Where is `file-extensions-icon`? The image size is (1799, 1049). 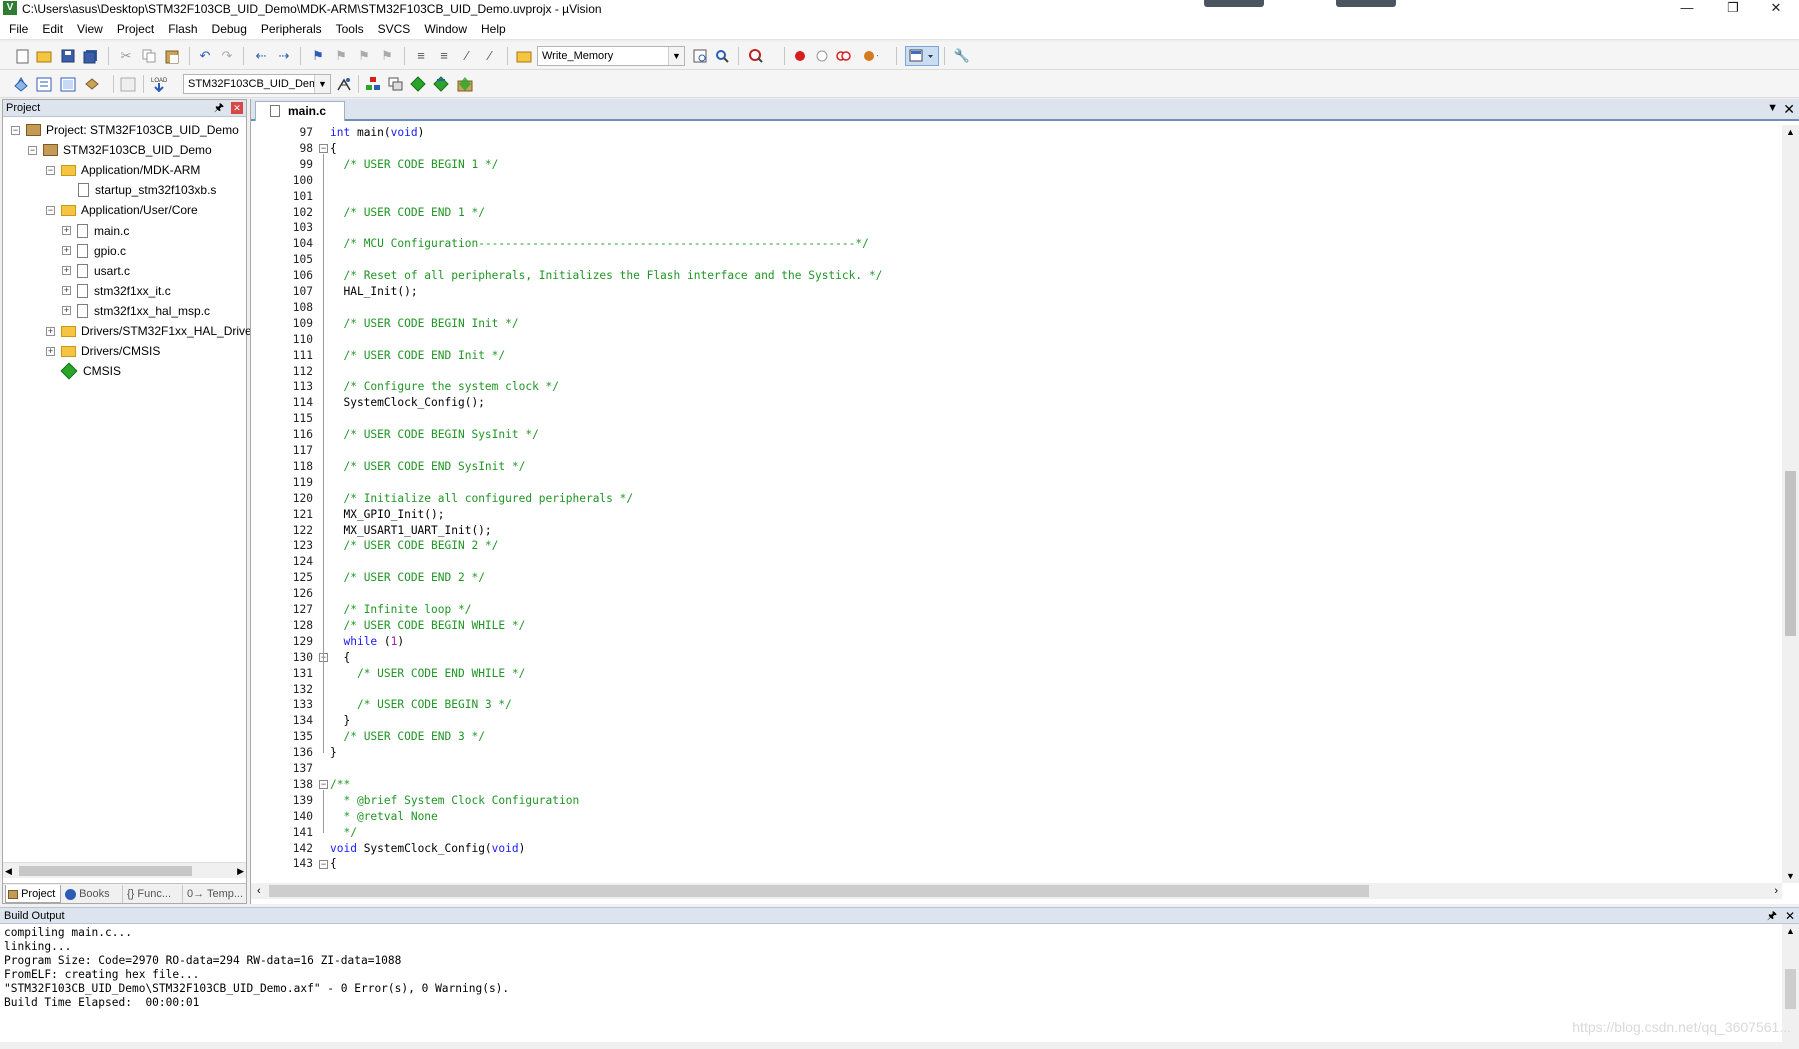 file-extensions-icon is located at coordinates (373, 84).